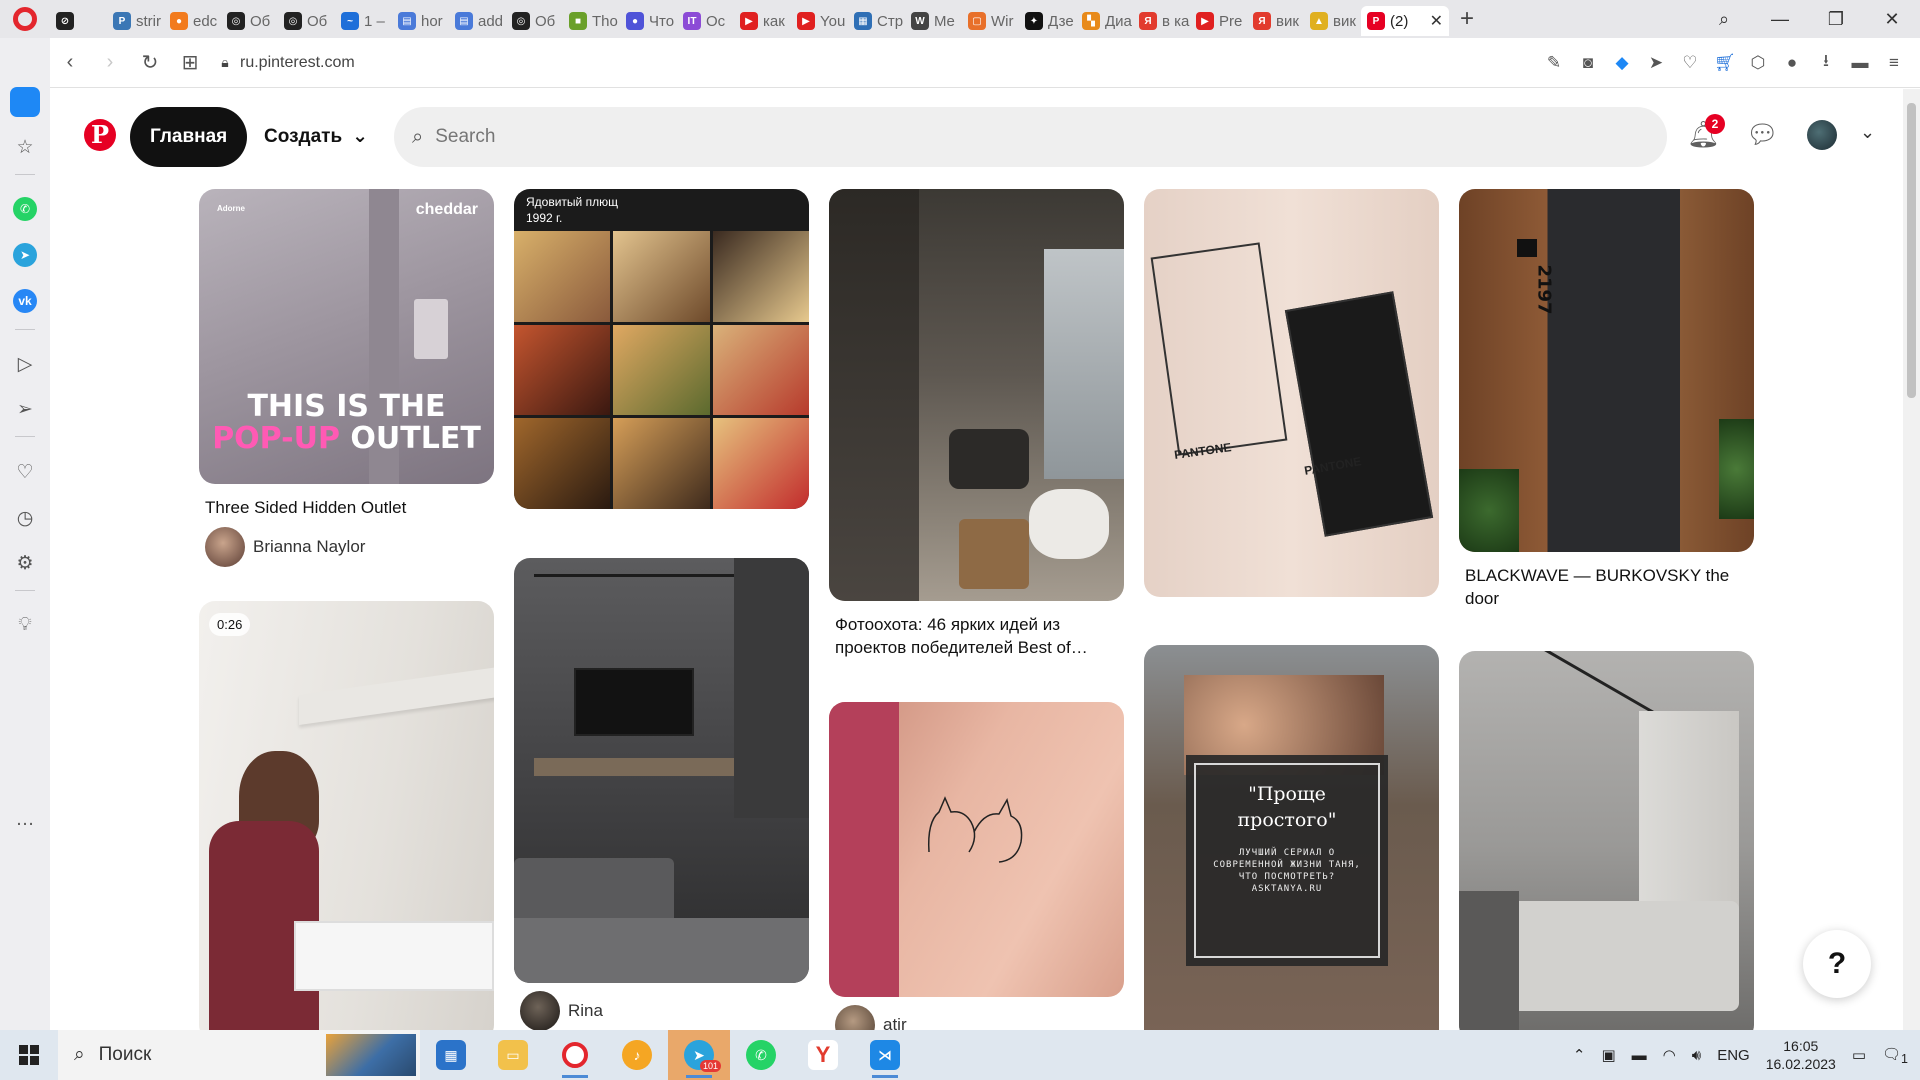 The width and height of the screenshot is (1920, 1080). Describe the element at coordinates (1639, 1055) in the screenshot. I see `tray-battery-icon: ▬` at that location.